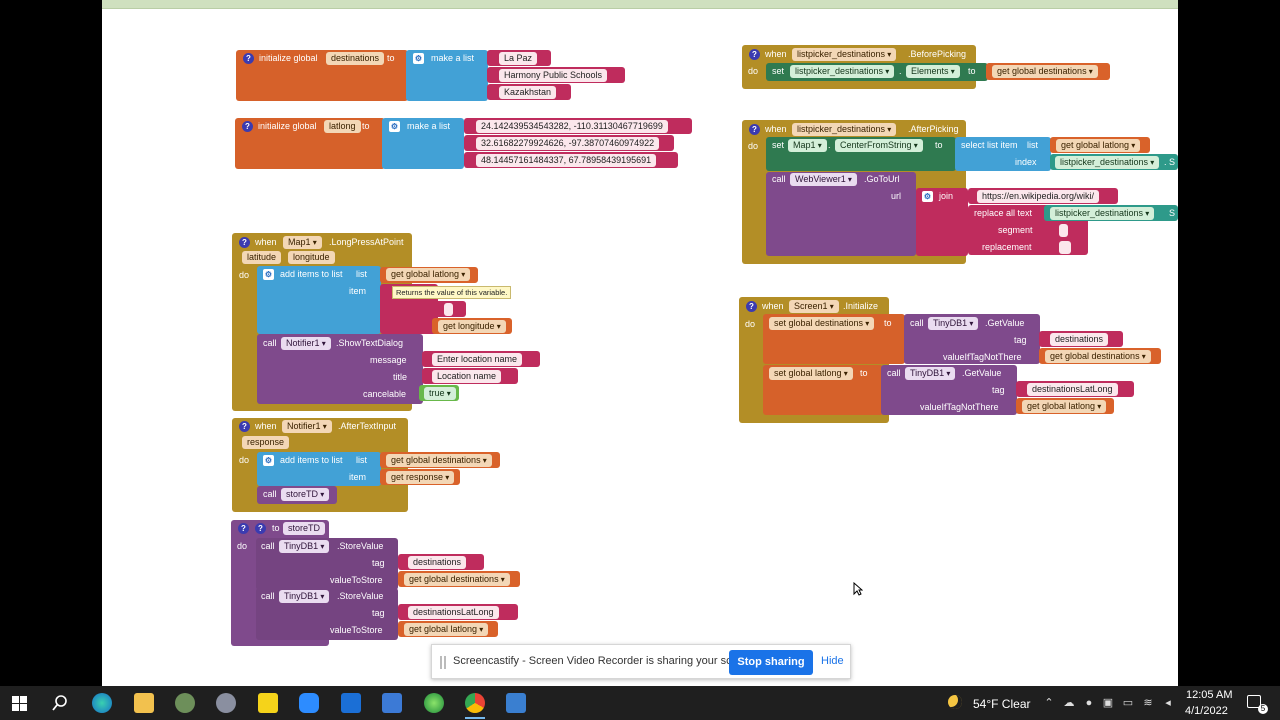  What do you see at coordinates (420, 477) in the screenshot?
I see `get-response: get response` at bounding box center [420, 477].